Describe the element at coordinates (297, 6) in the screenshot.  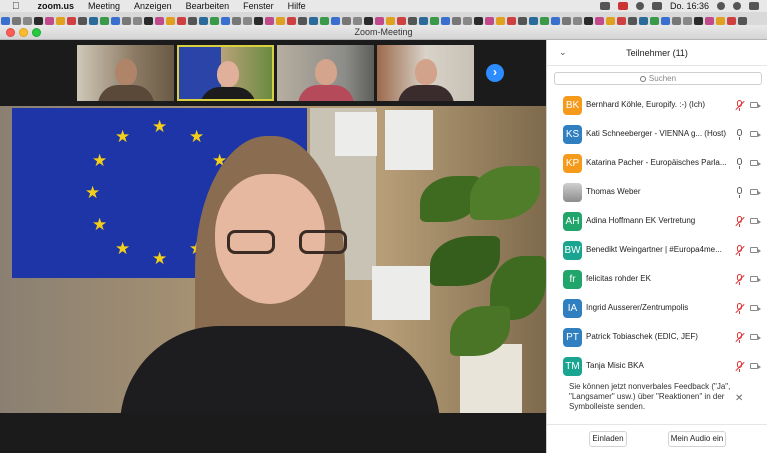
I see `menu-help: Hilfe` at that location.